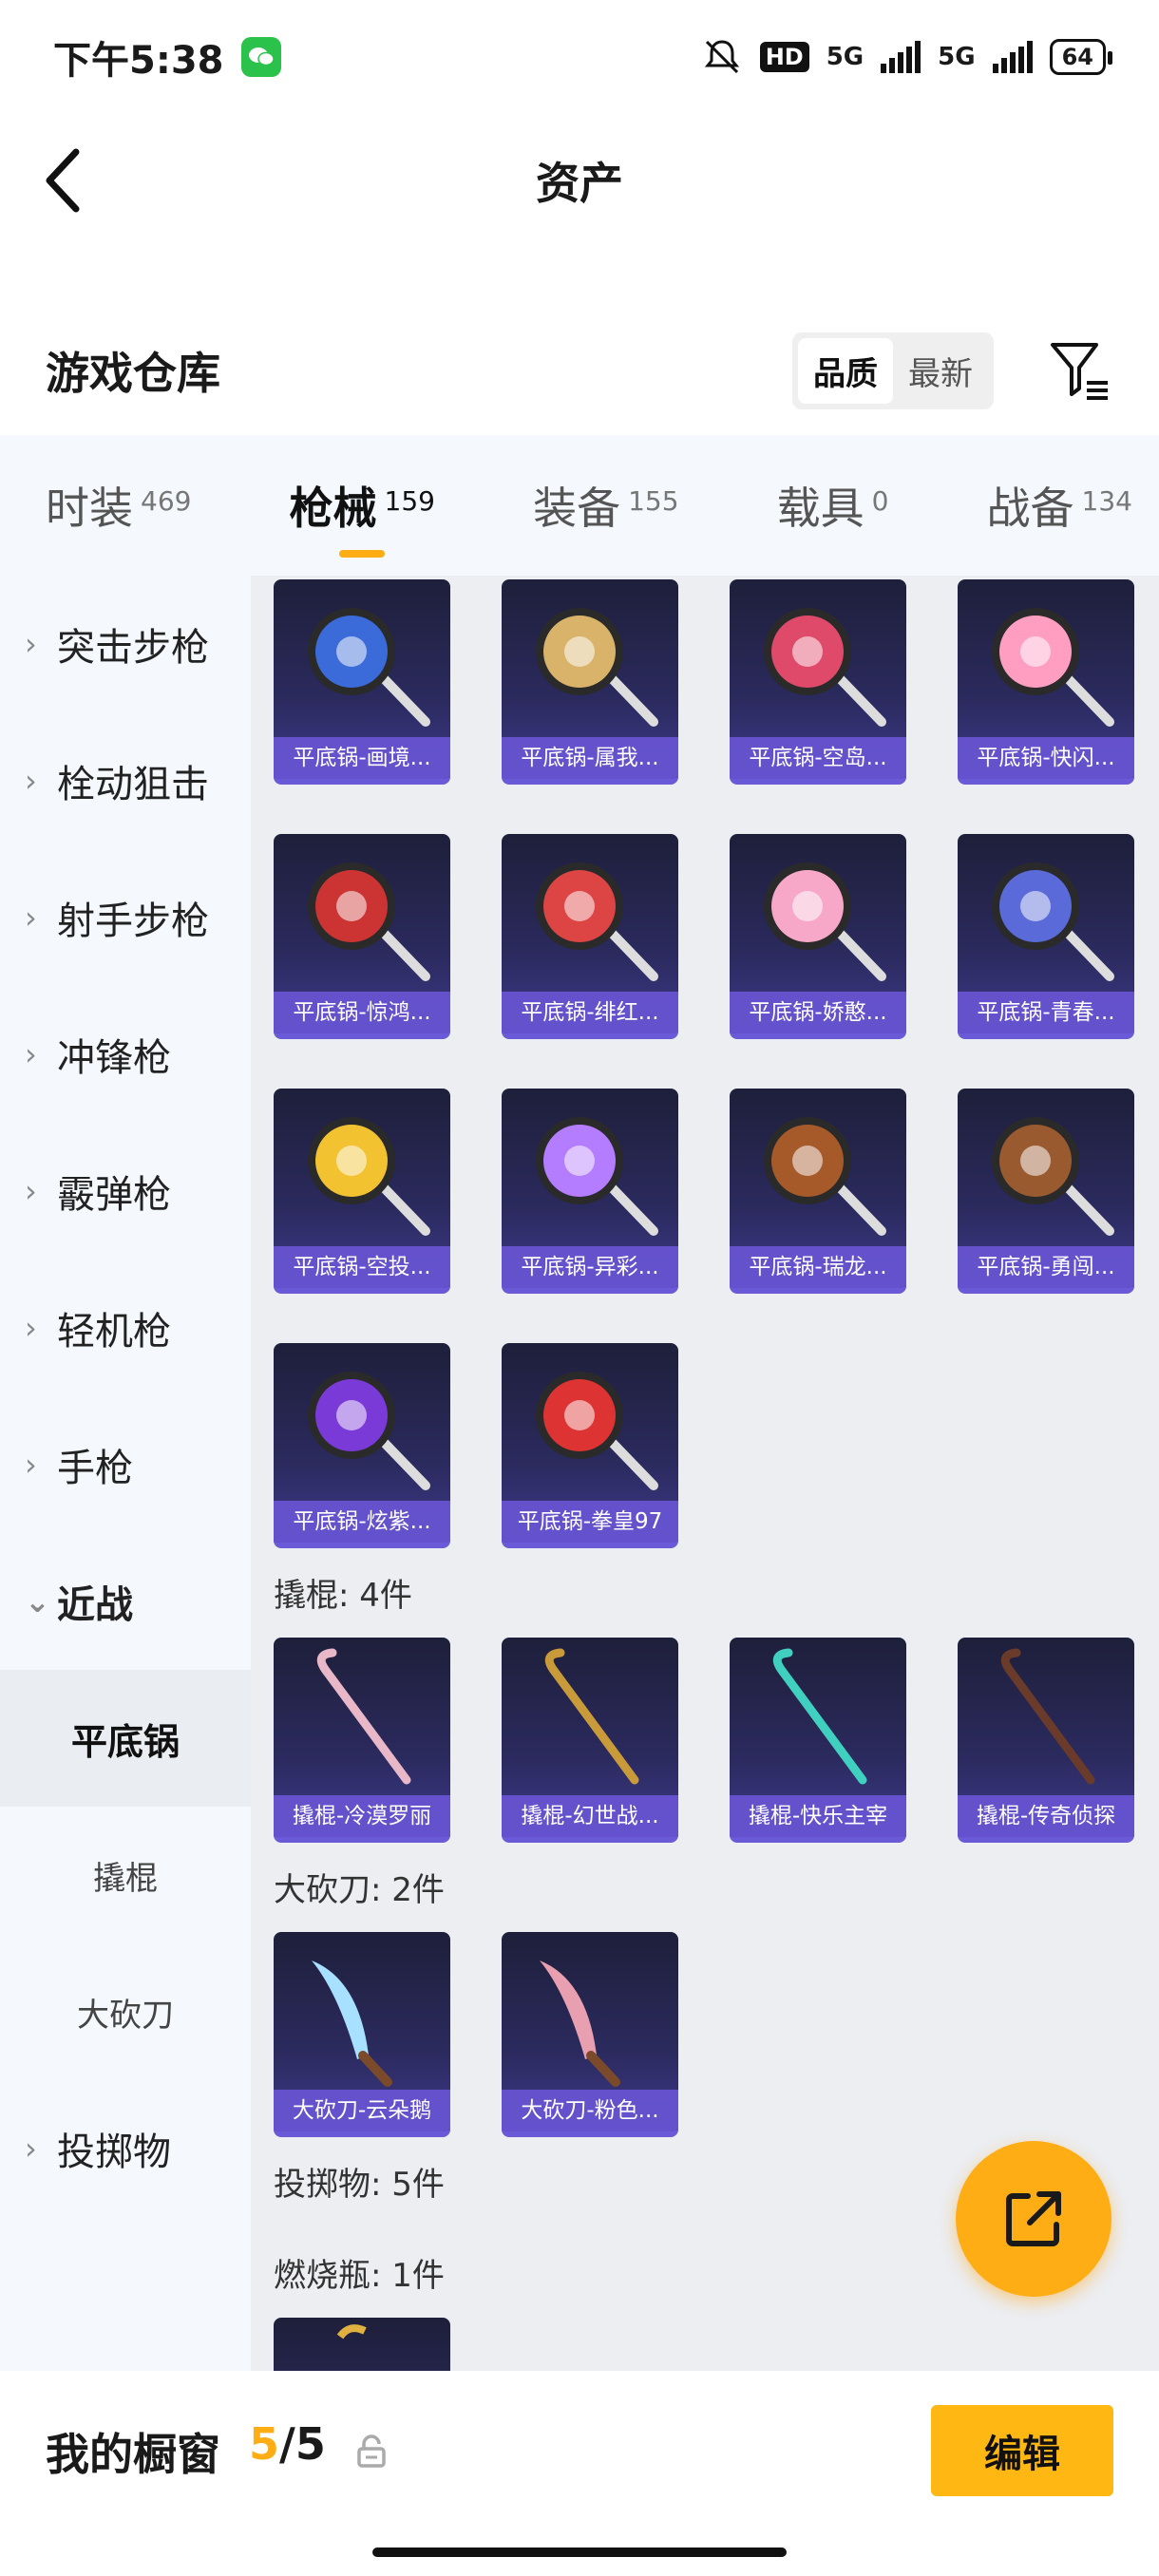  What do you see at coordinates (577, 508) in the screenshot?
I see `tab-label: 装备` at bounding box center [577, 508].